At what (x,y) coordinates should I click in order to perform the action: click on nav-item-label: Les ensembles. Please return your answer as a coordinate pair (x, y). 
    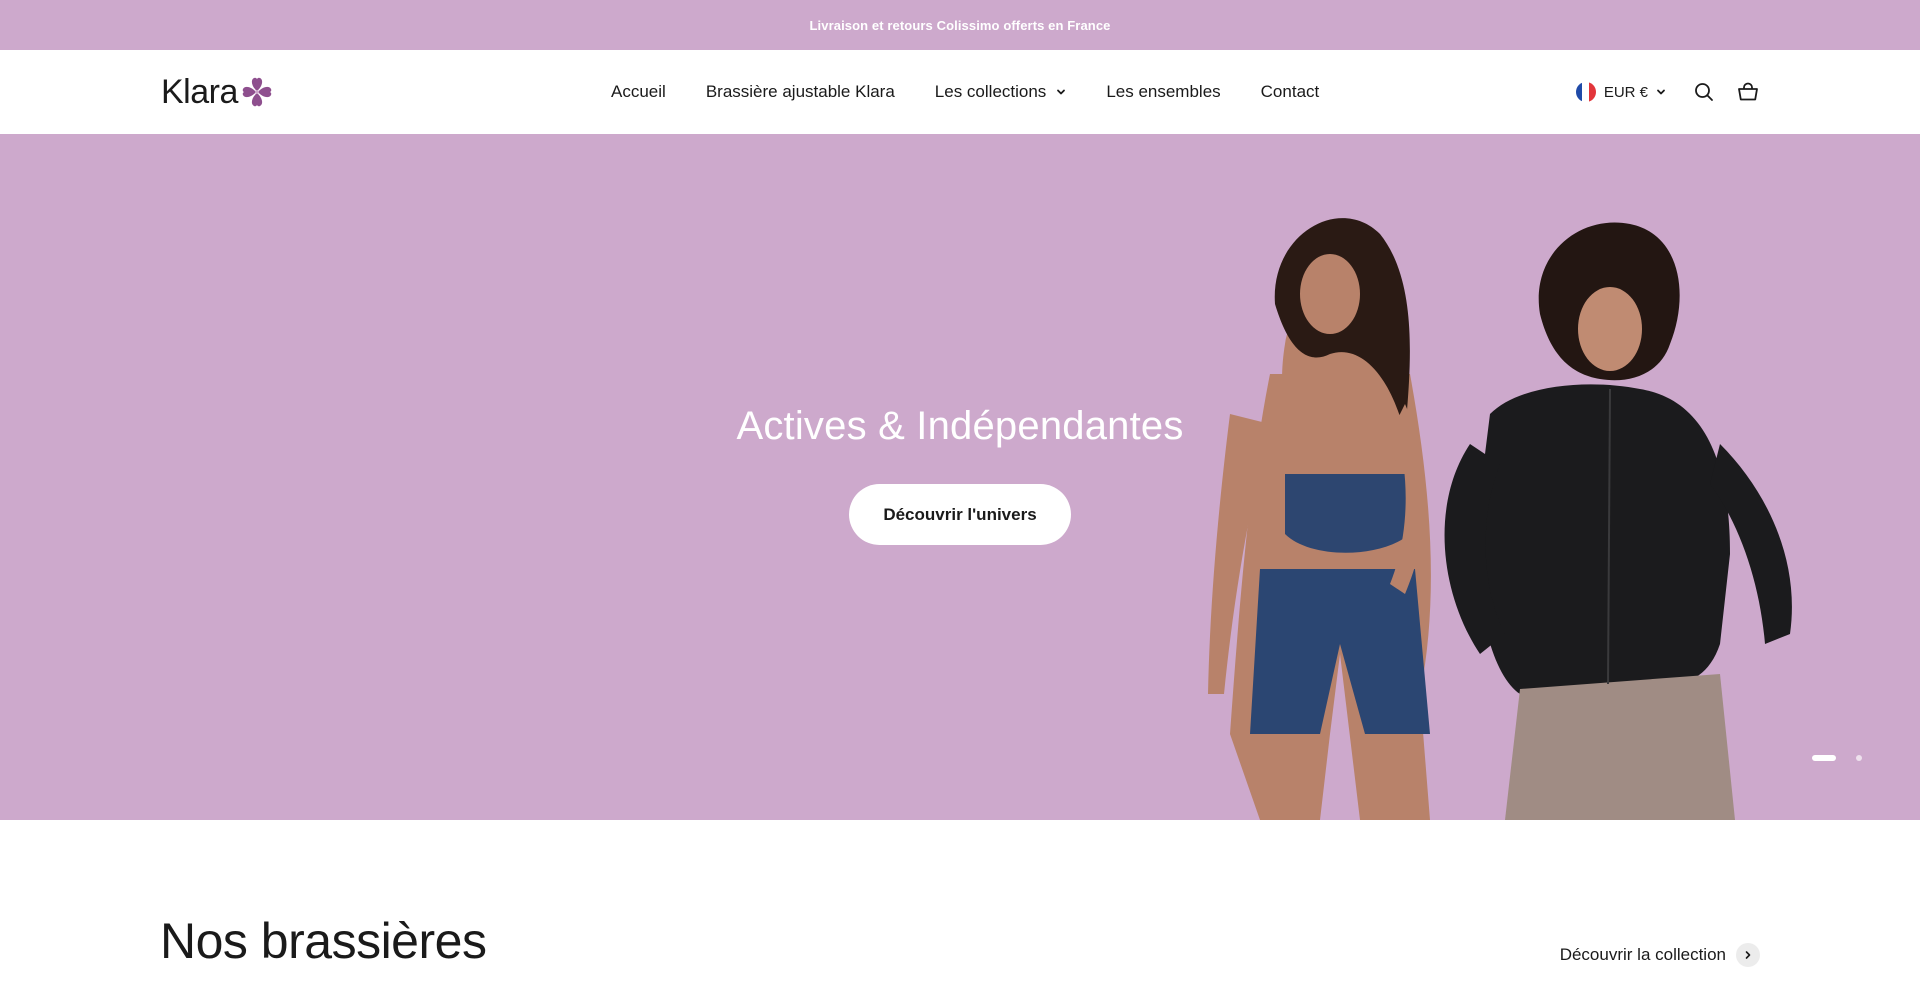
    Looking at the image, I should click on (1163, 91).